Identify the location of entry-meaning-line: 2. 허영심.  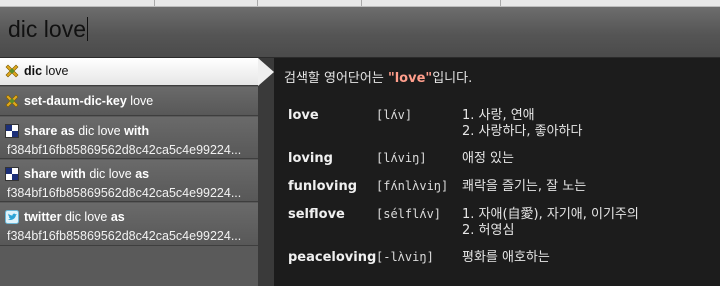
(488, 230).